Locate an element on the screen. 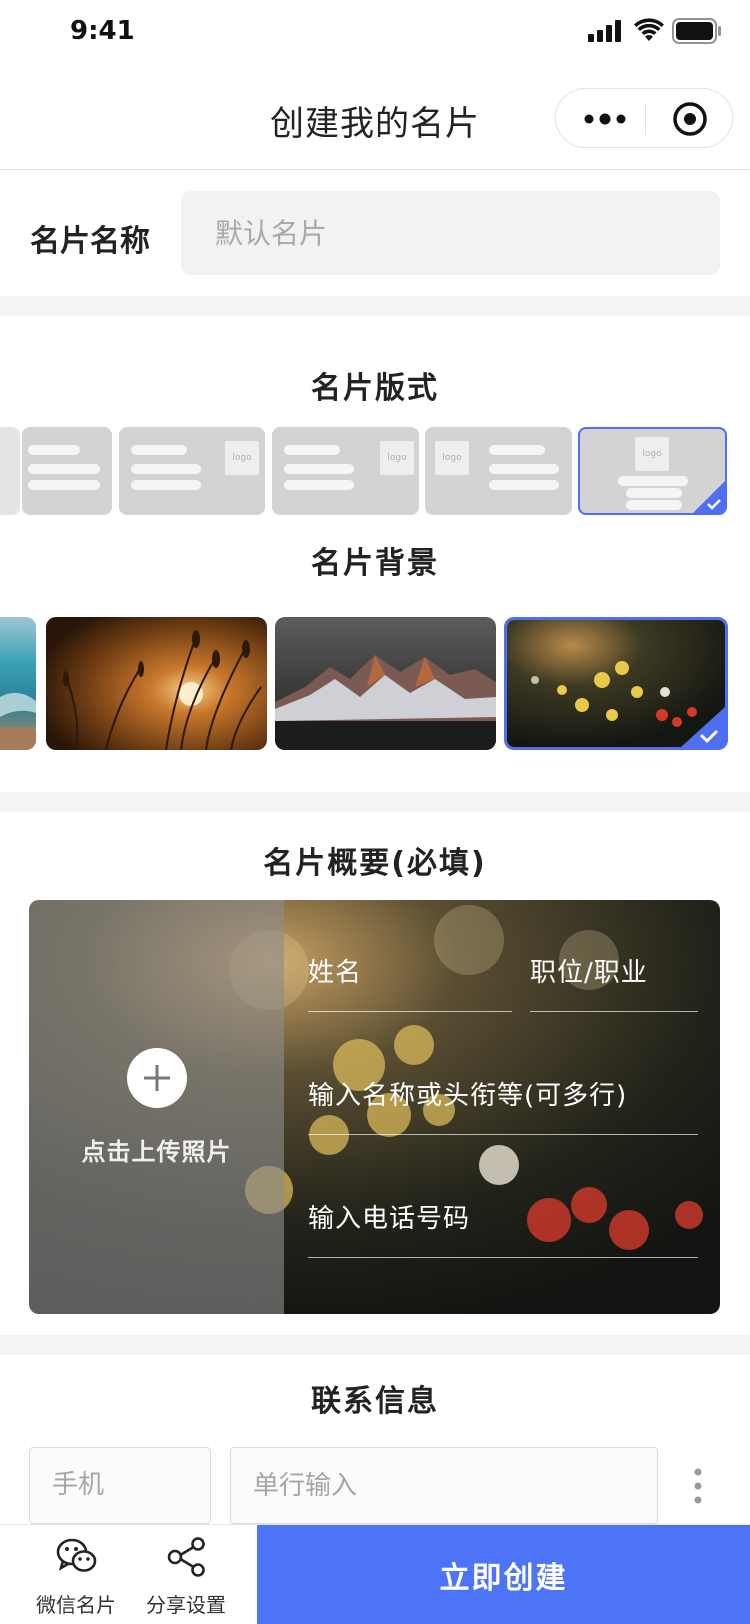 This screenshot has height=1624, width=750. card-name-label: 名片名称 is located at coordinates (90, 241).